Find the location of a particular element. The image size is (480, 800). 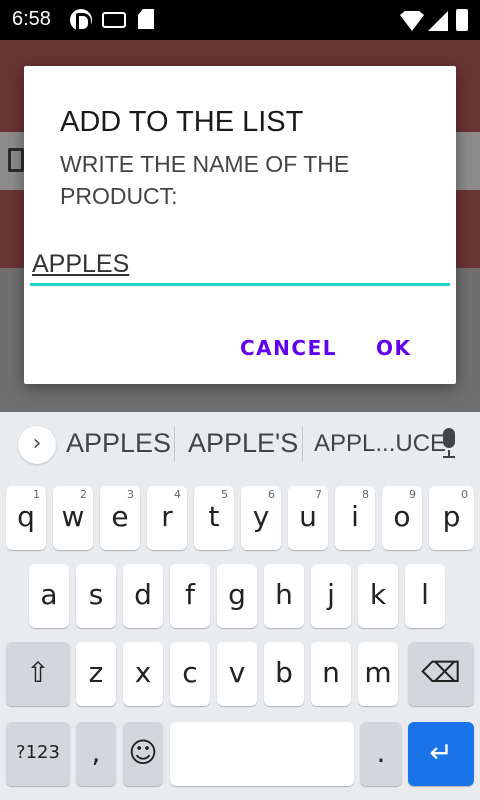

dialog-title: ADD TO THE LIST is located at coordinates (182, 122).